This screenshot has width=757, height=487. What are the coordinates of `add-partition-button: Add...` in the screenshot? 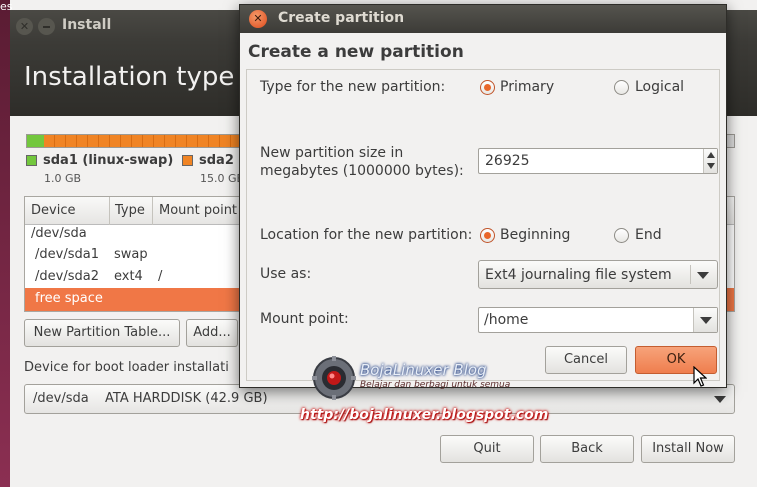 It's located at (212, 333).